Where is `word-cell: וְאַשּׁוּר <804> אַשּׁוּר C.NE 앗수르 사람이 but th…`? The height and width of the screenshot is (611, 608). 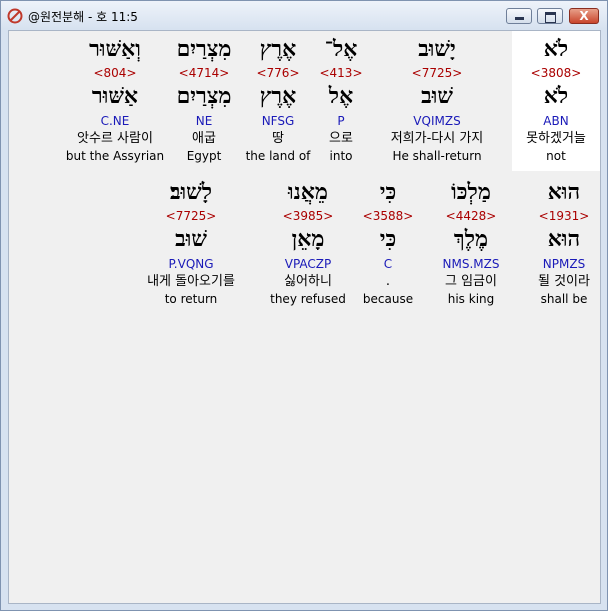
word-cell: וְאַשּׁוּר <804> אַשּׁוּר C.NE 앗수르 사람이 but th… is located at coordinates (115, 101).